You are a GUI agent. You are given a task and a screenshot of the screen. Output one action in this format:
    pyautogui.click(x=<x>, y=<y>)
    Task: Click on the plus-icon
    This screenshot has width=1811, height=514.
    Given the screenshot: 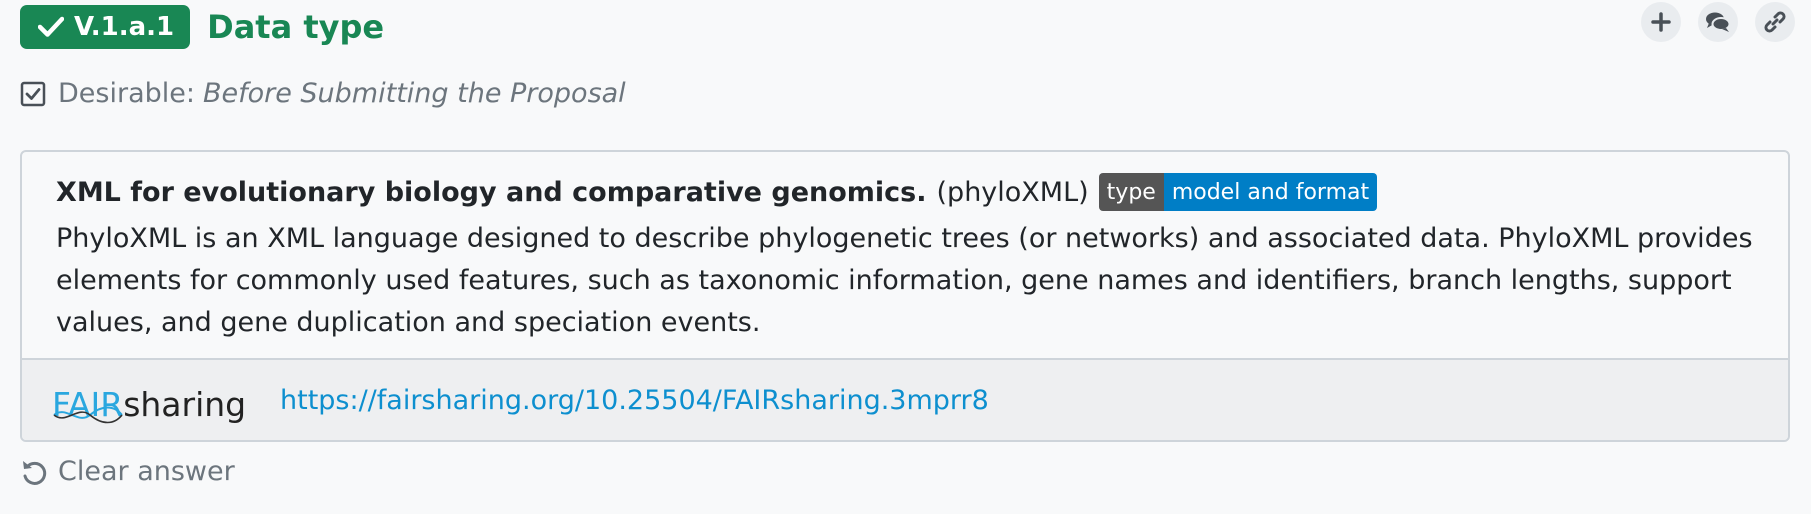 What is the action you would take?
    pyautogui.click(x=1661, y=22)
    